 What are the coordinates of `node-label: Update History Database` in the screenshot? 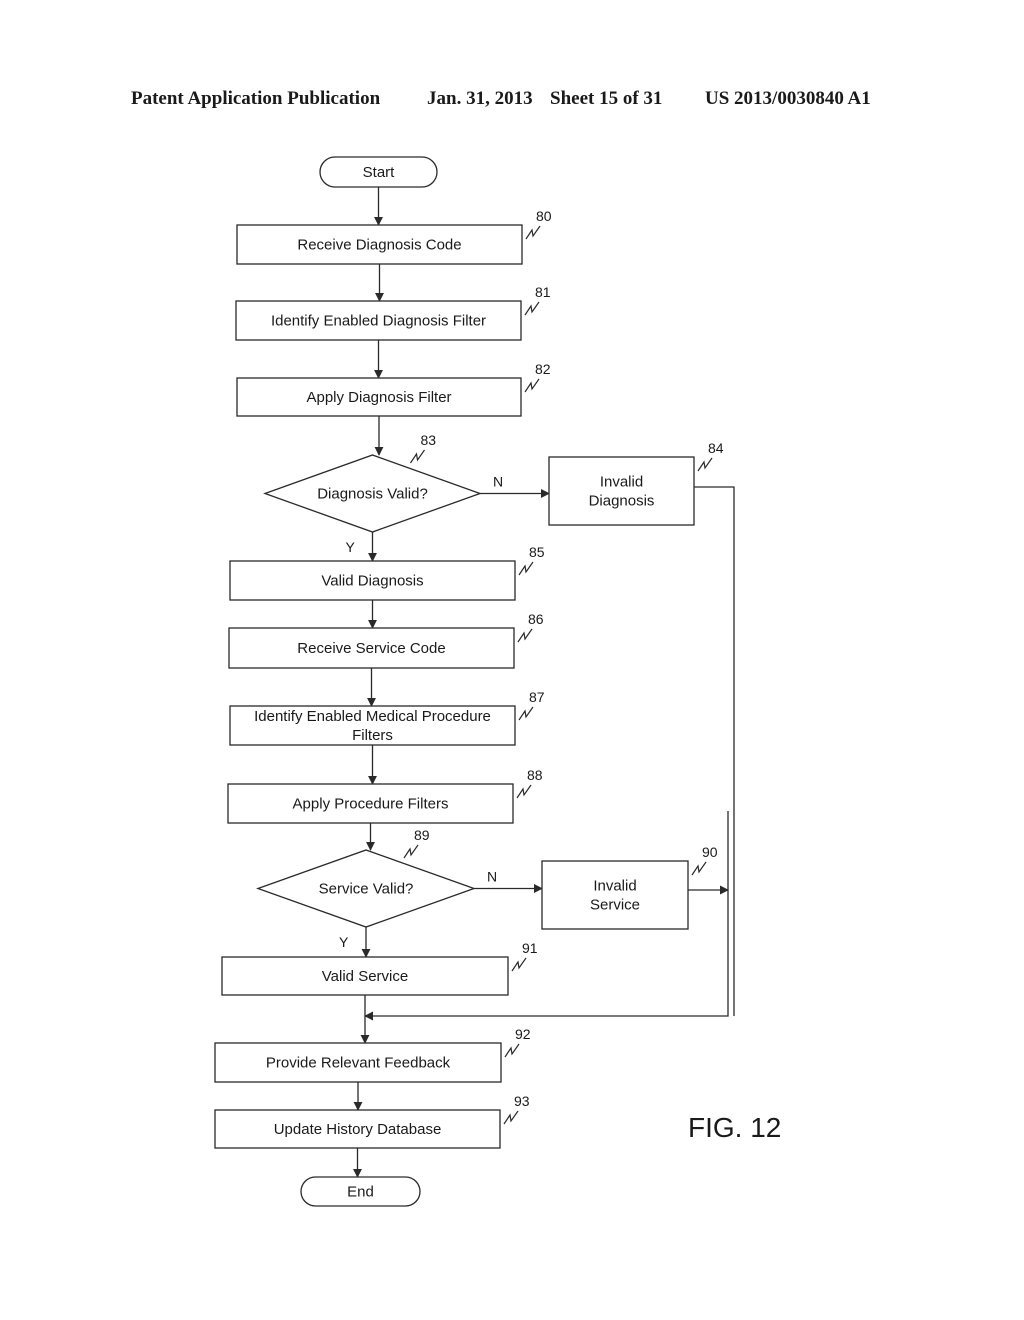 It's located at (358, 1129).